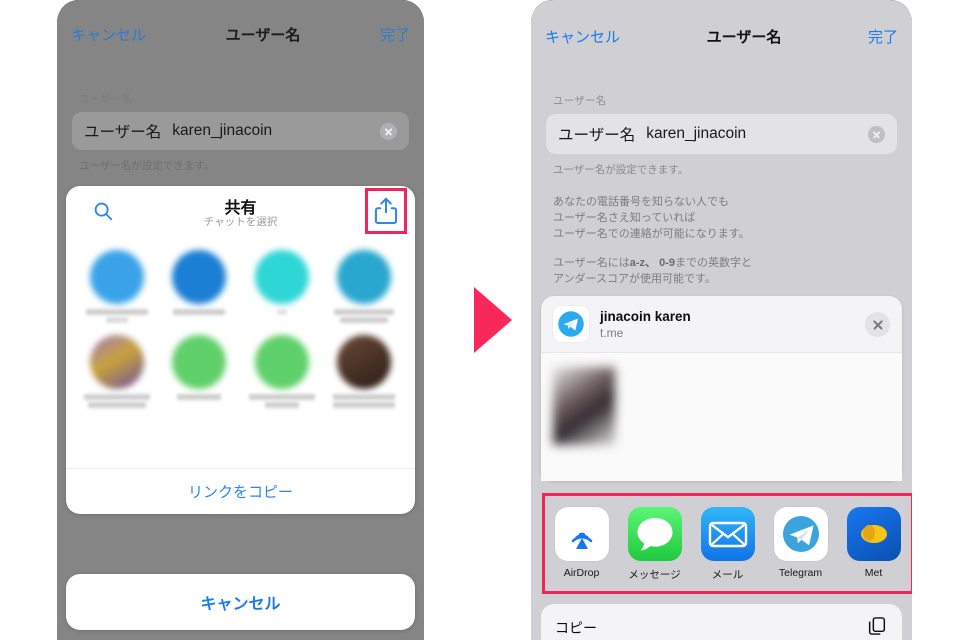  I want to click on share-cancel-button: キャンセル, so click(240, 602).